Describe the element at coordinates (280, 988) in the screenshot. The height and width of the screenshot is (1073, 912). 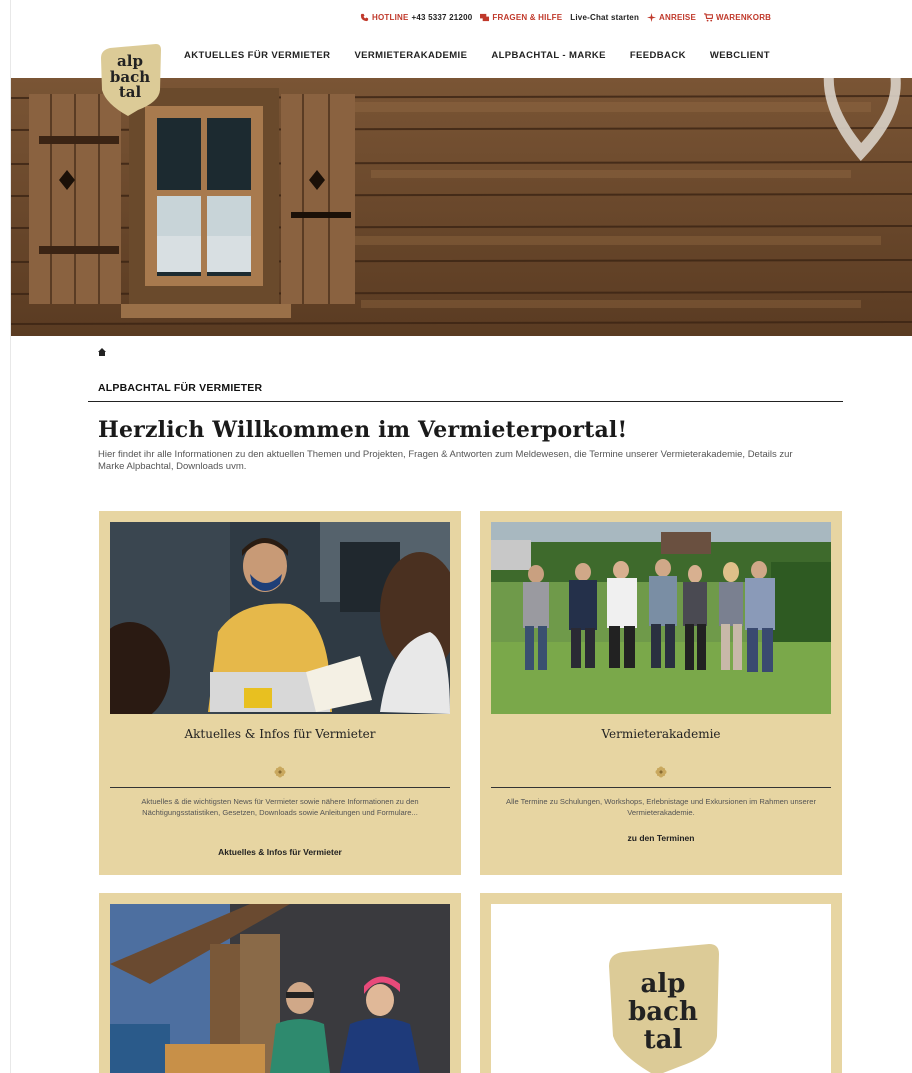
I see `card-photo-terrace` at that location.